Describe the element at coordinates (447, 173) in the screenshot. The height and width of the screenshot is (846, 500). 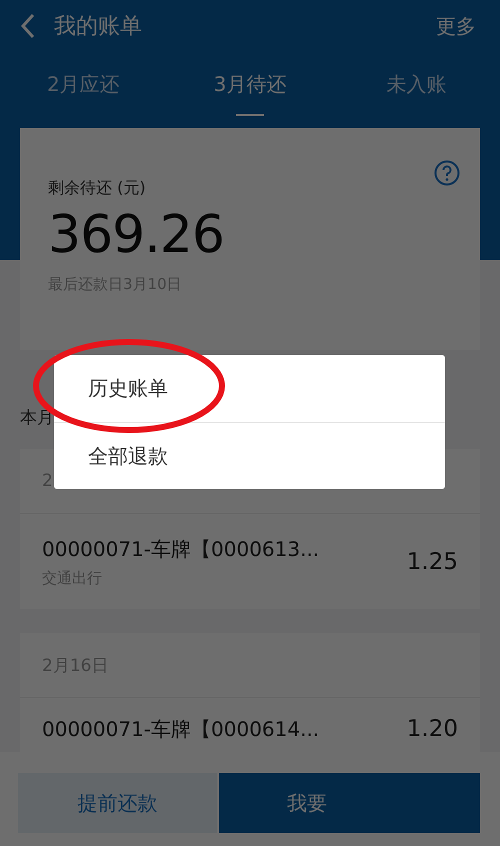
I see `help-icon` at that location.